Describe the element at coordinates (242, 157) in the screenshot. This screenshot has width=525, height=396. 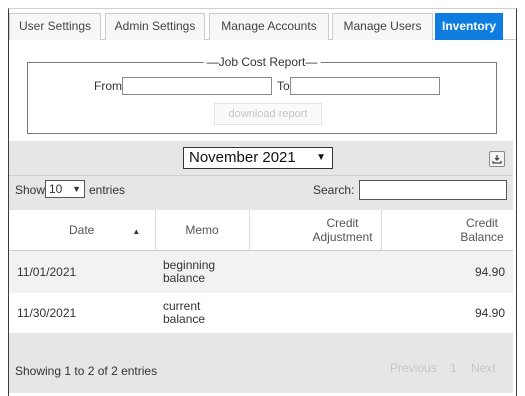
I see `month-select-value: November 2021` at that location.